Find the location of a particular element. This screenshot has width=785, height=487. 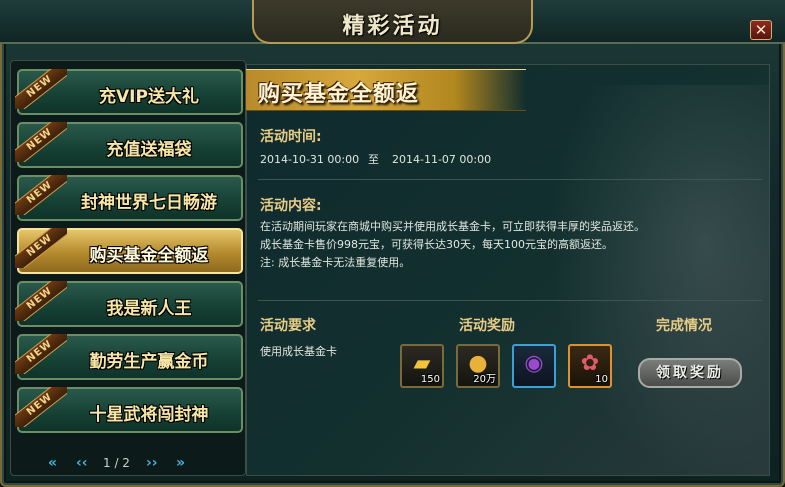

activity-tab-seven-days: NEW 封神世界七日畅游 is located at coordinates (129, 198).